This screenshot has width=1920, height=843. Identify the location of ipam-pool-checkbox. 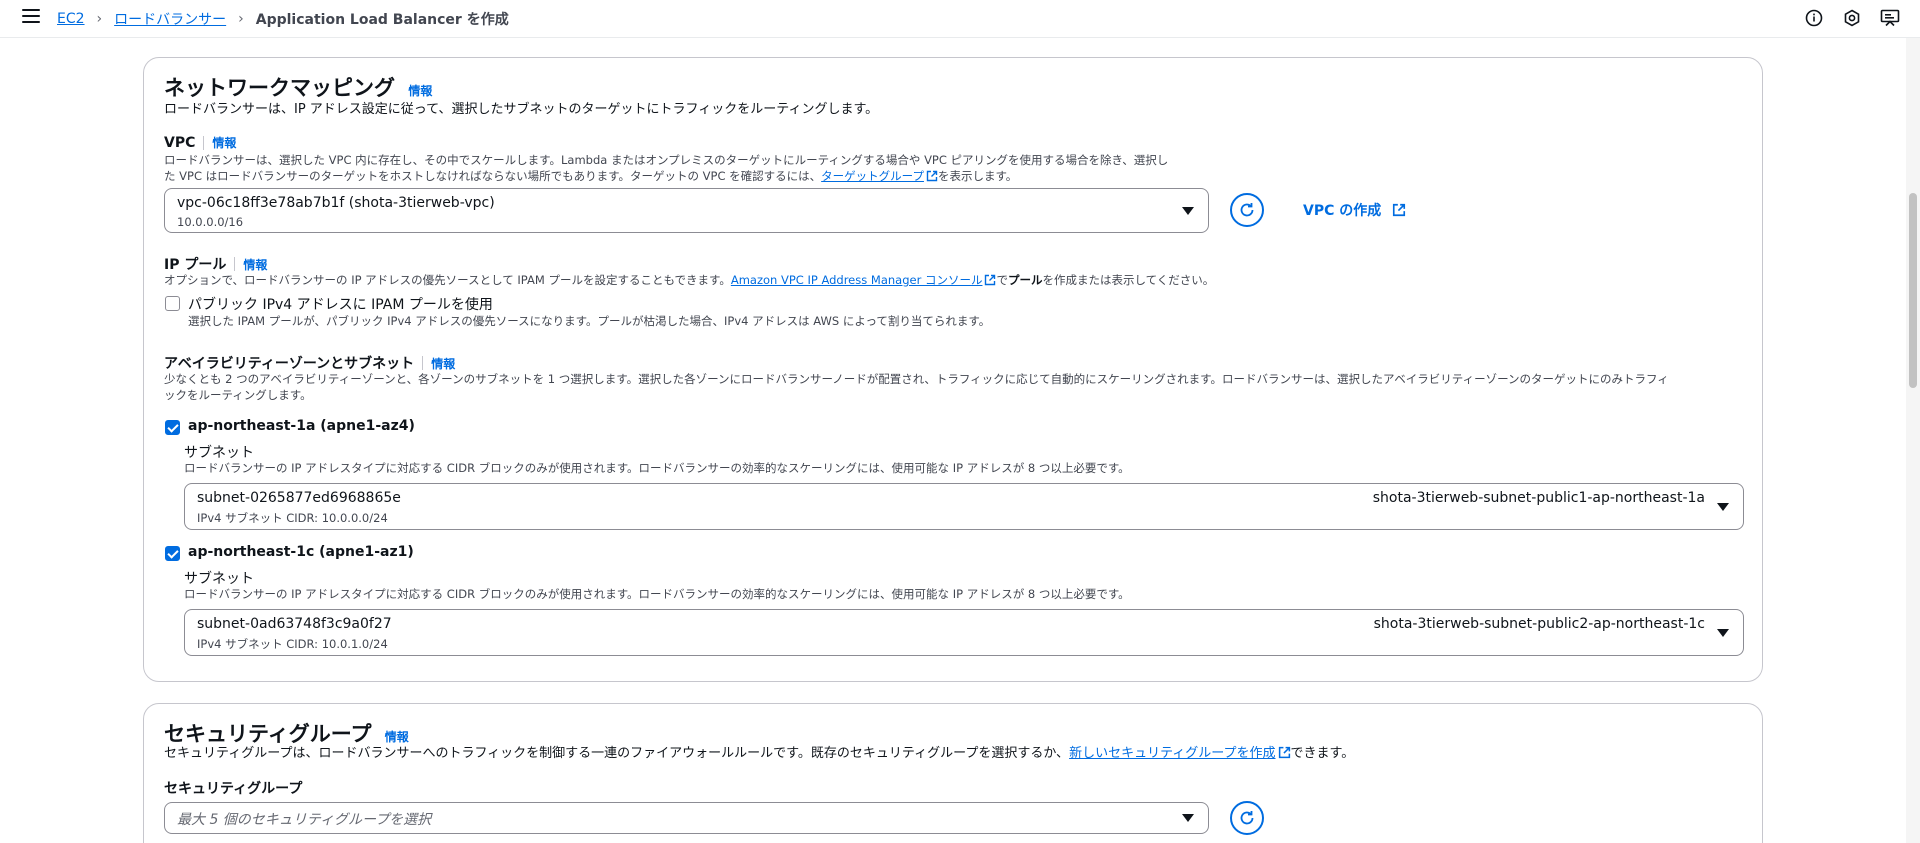
(172, 303).